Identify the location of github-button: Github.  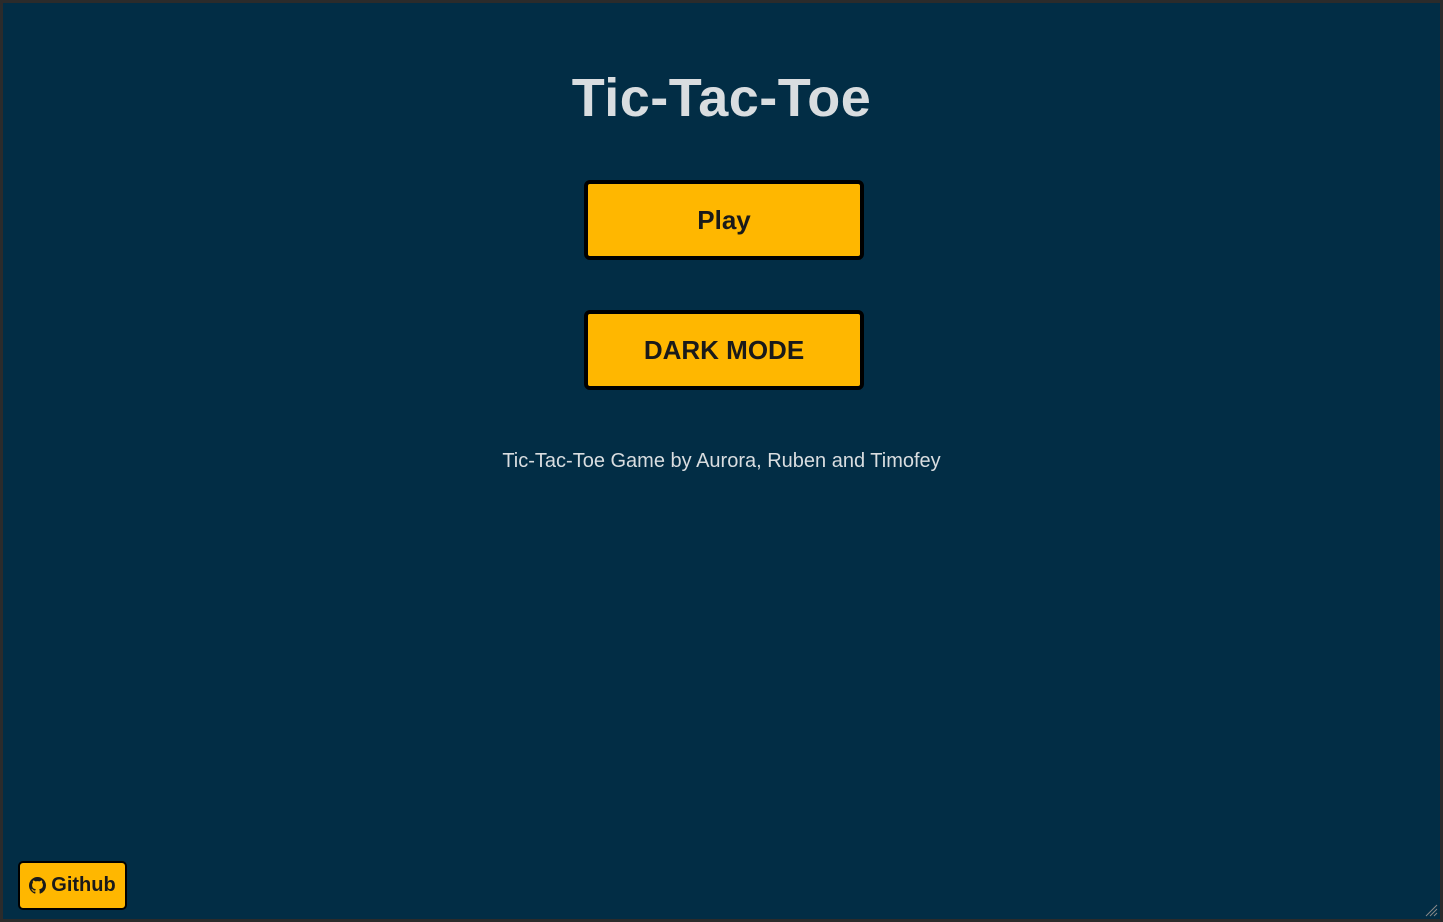
(72, 885).